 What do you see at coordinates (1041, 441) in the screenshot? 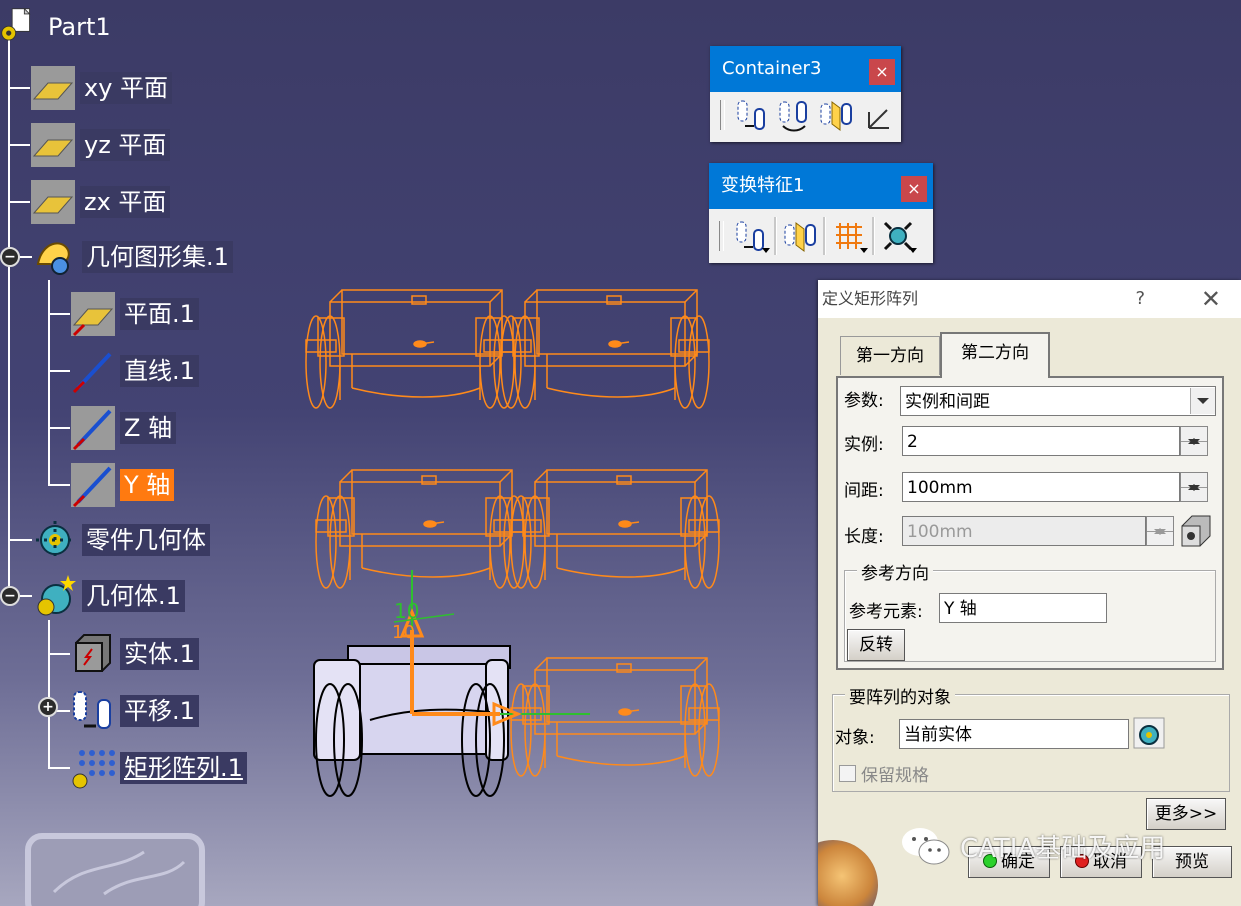
I see `instances-input: 2` at bounding box center [1041, 441].